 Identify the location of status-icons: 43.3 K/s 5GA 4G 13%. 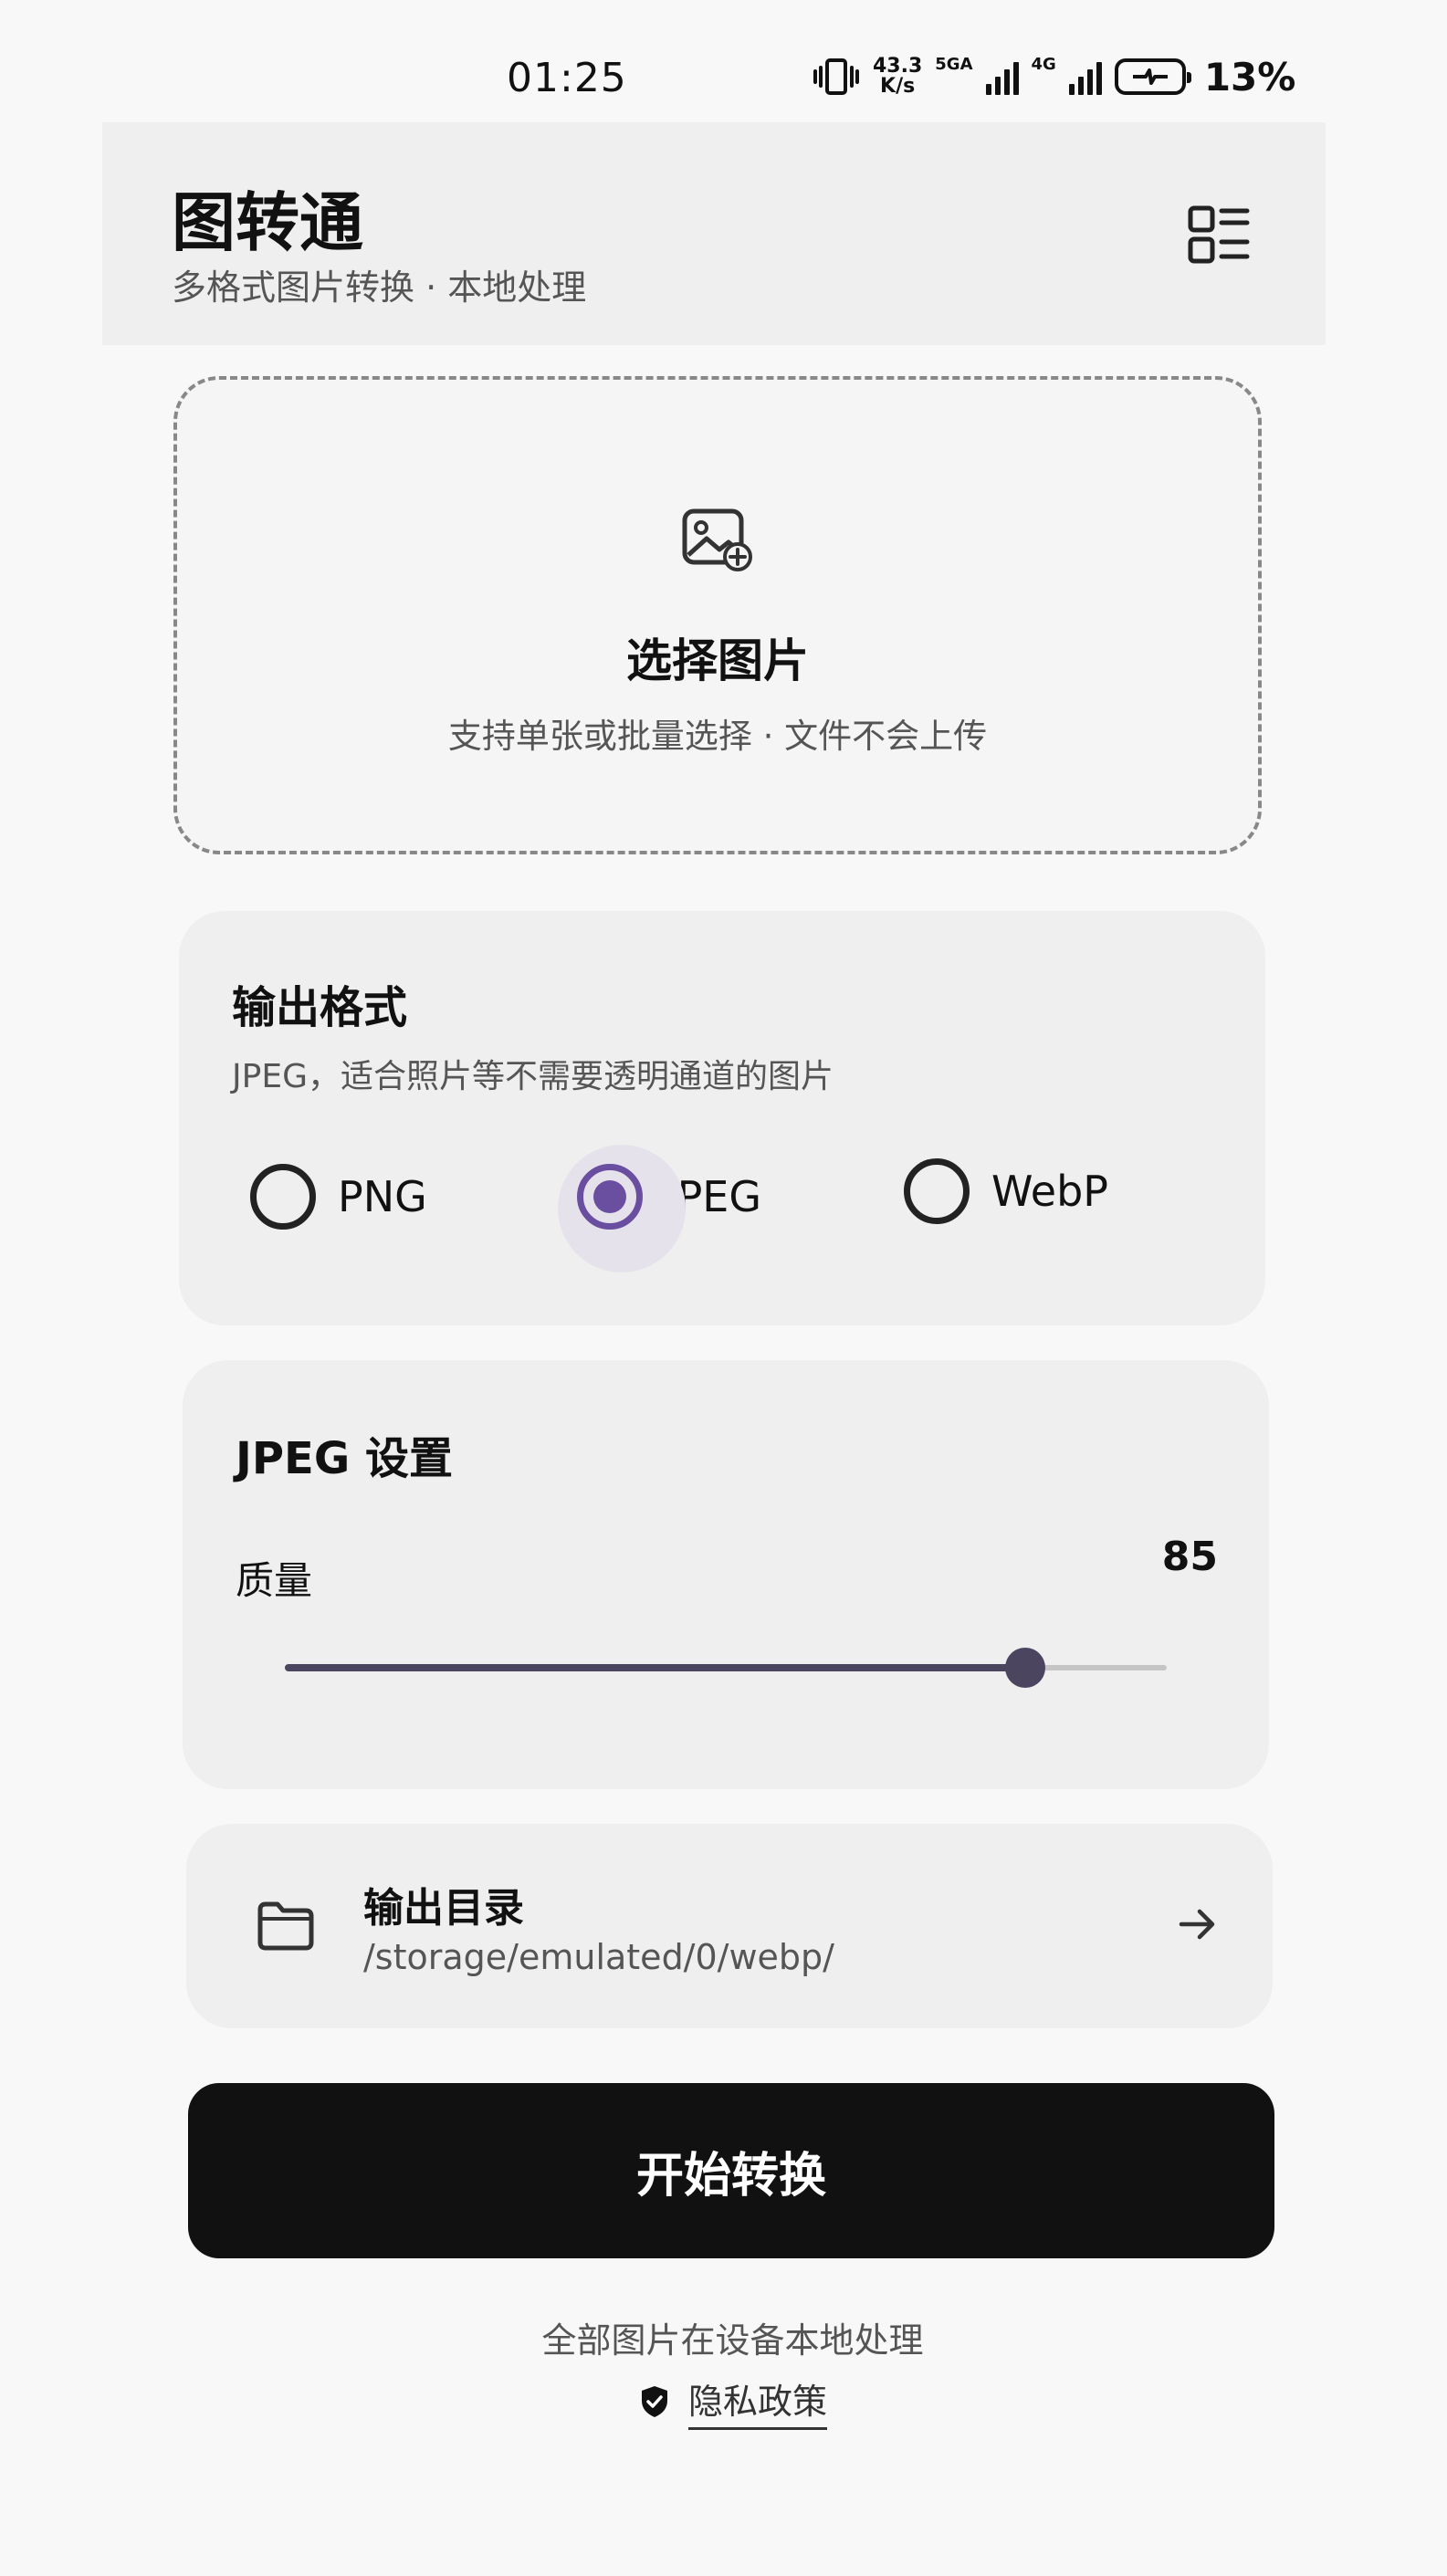
(1054, 76).